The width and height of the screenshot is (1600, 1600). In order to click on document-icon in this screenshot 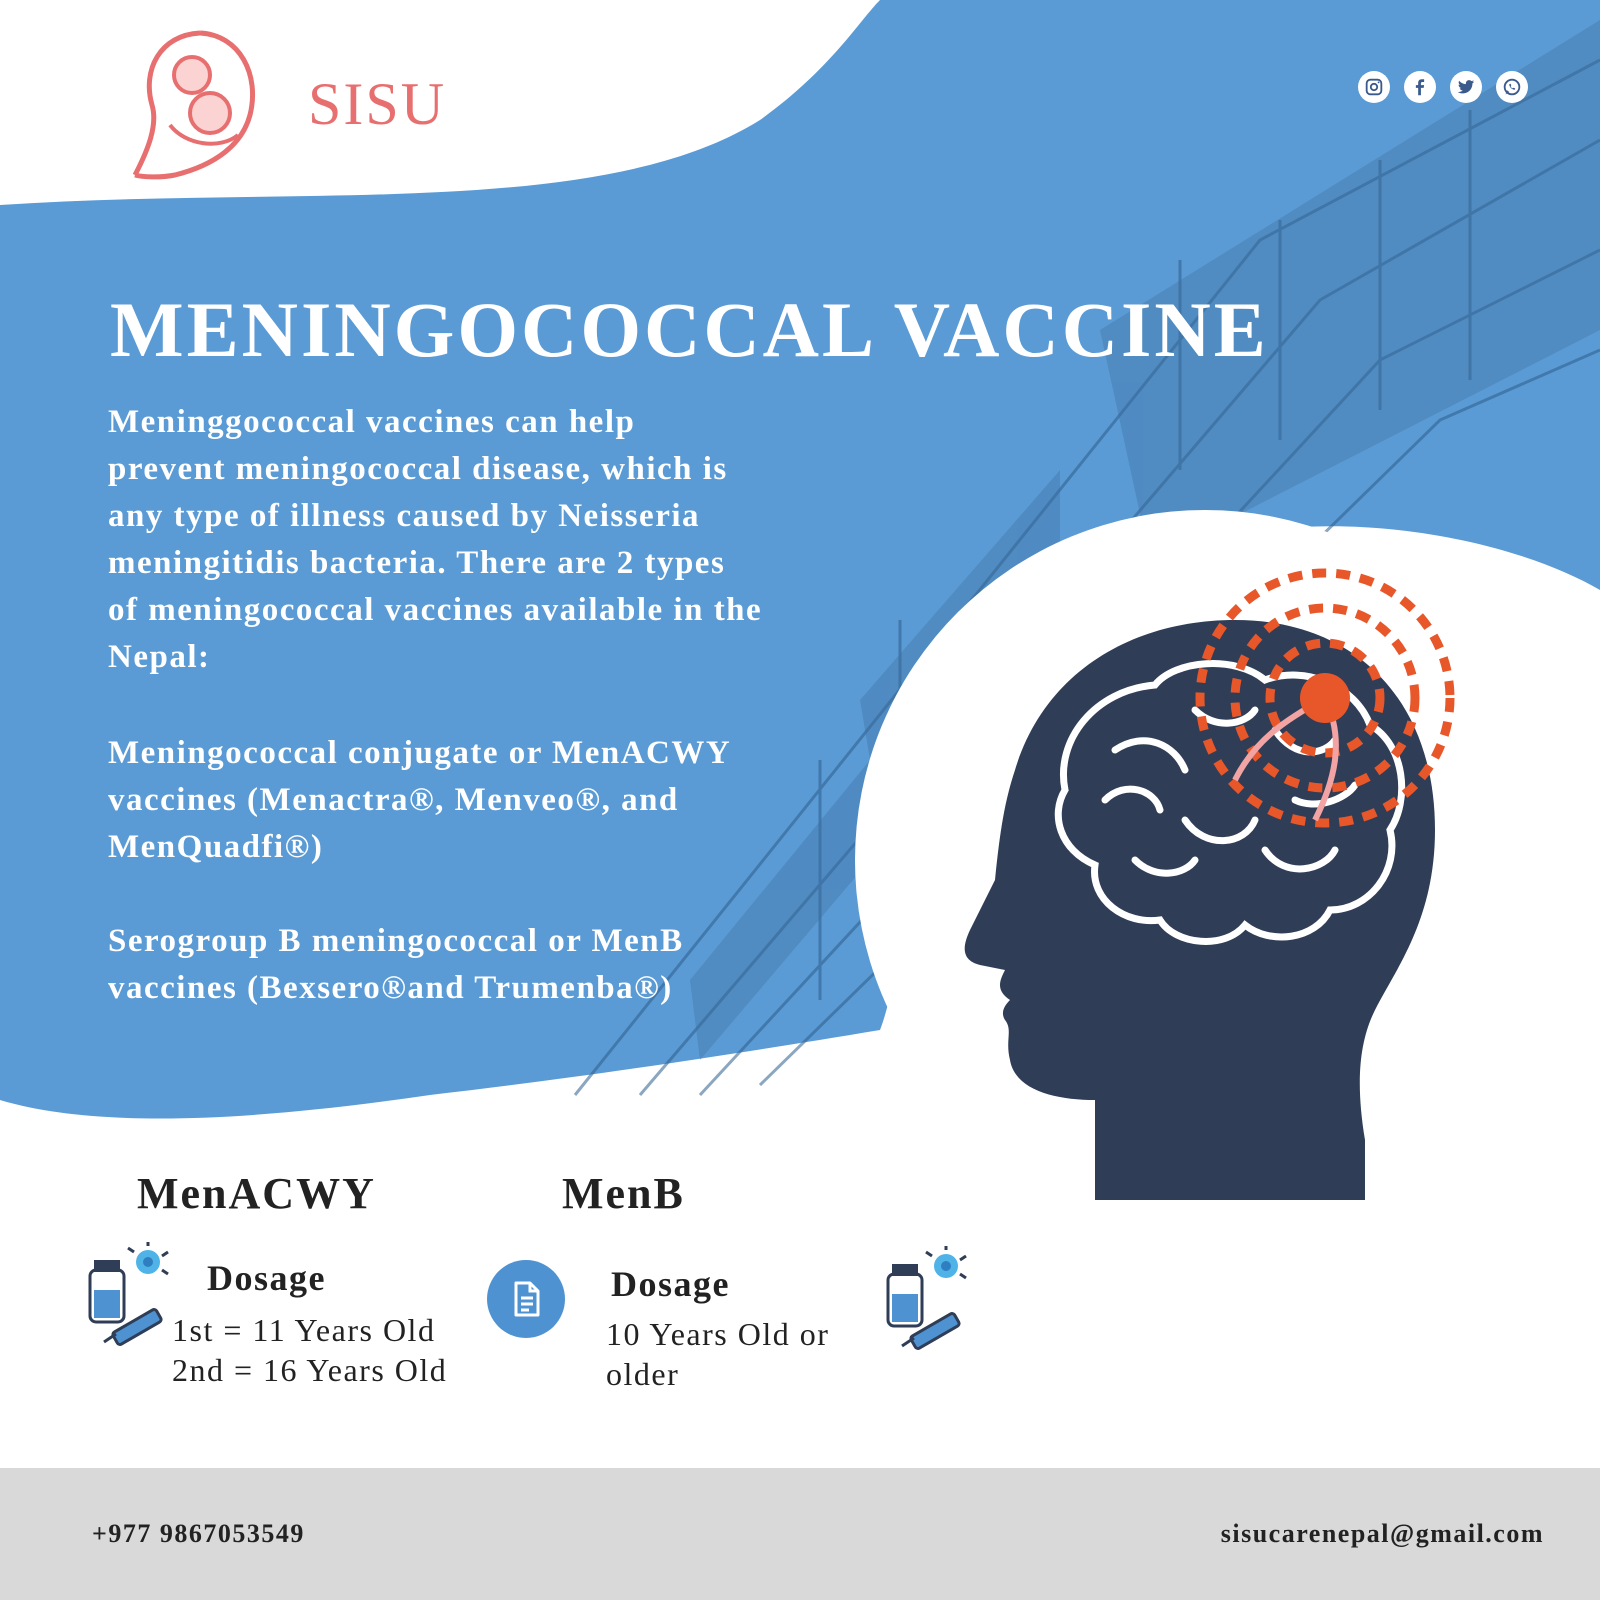, I will do `click(526, 1299)`.